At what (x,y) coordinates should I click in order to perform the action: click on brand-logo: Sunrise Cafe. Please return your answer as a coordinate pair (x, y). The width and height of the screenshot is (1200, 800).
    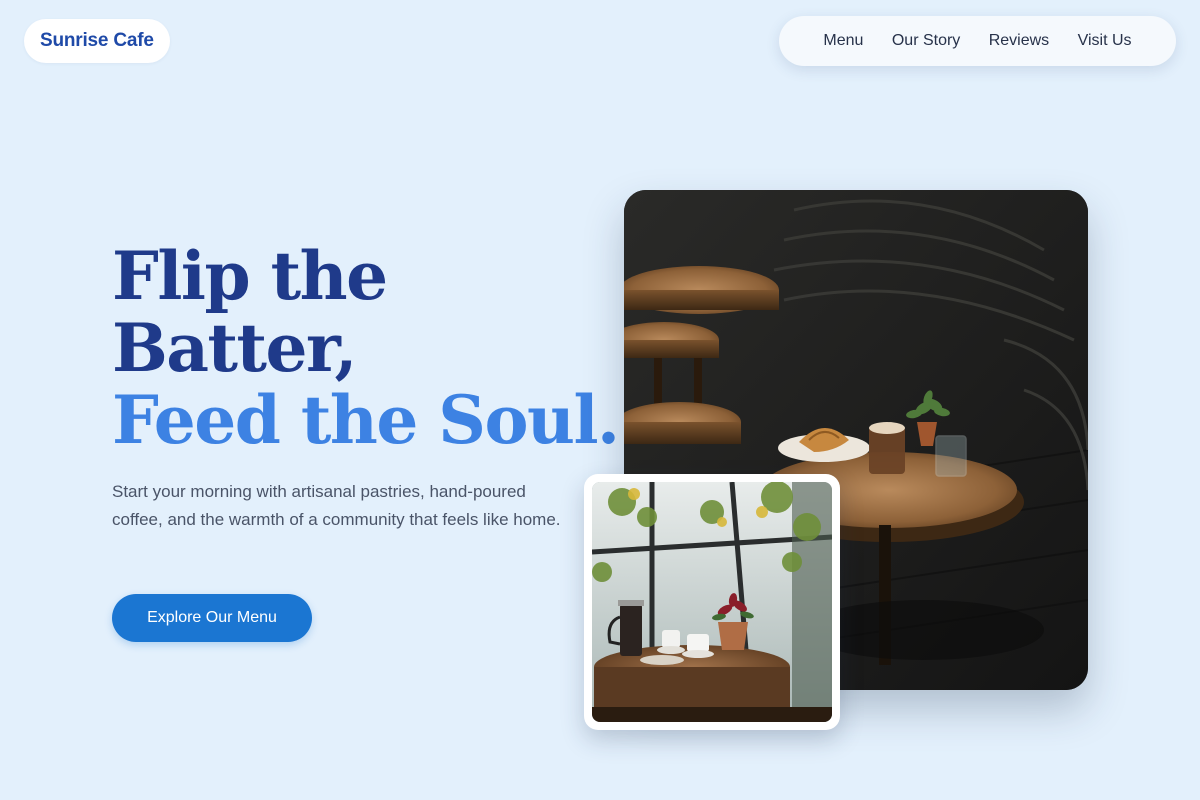
    Looking at the image, I should click on (97, 41).